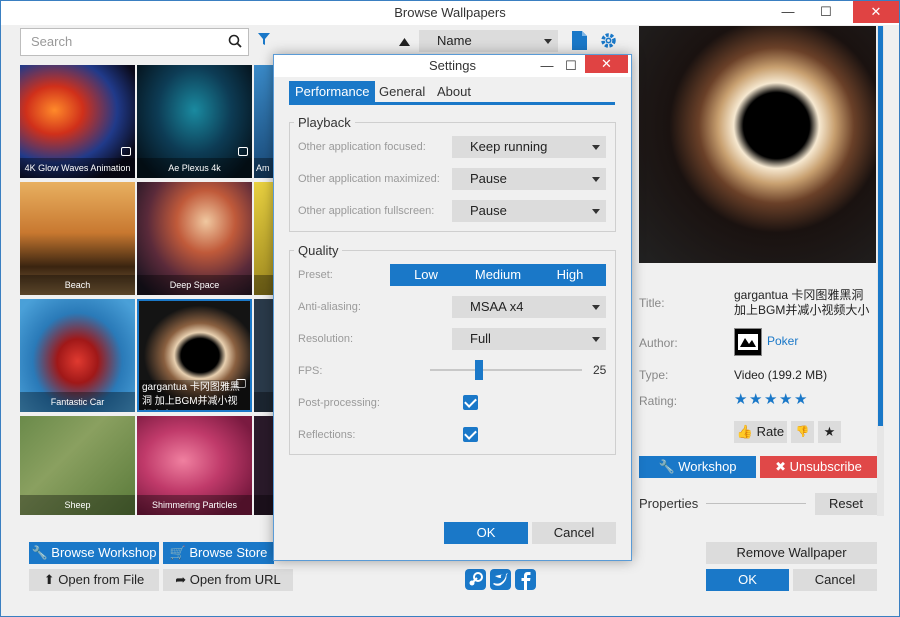  Describe the element at coordinates (264, 121) in the screenshot. I see `wallpaper-tile: Am` at that location.